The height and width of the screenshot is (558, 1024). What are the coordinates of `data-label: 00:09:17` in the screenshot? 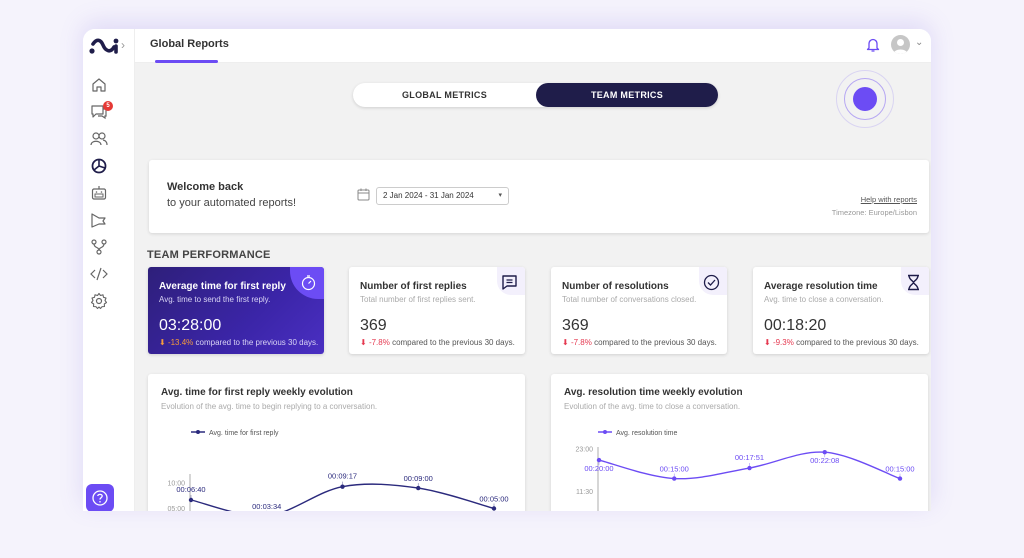 It's located at (342, 476).